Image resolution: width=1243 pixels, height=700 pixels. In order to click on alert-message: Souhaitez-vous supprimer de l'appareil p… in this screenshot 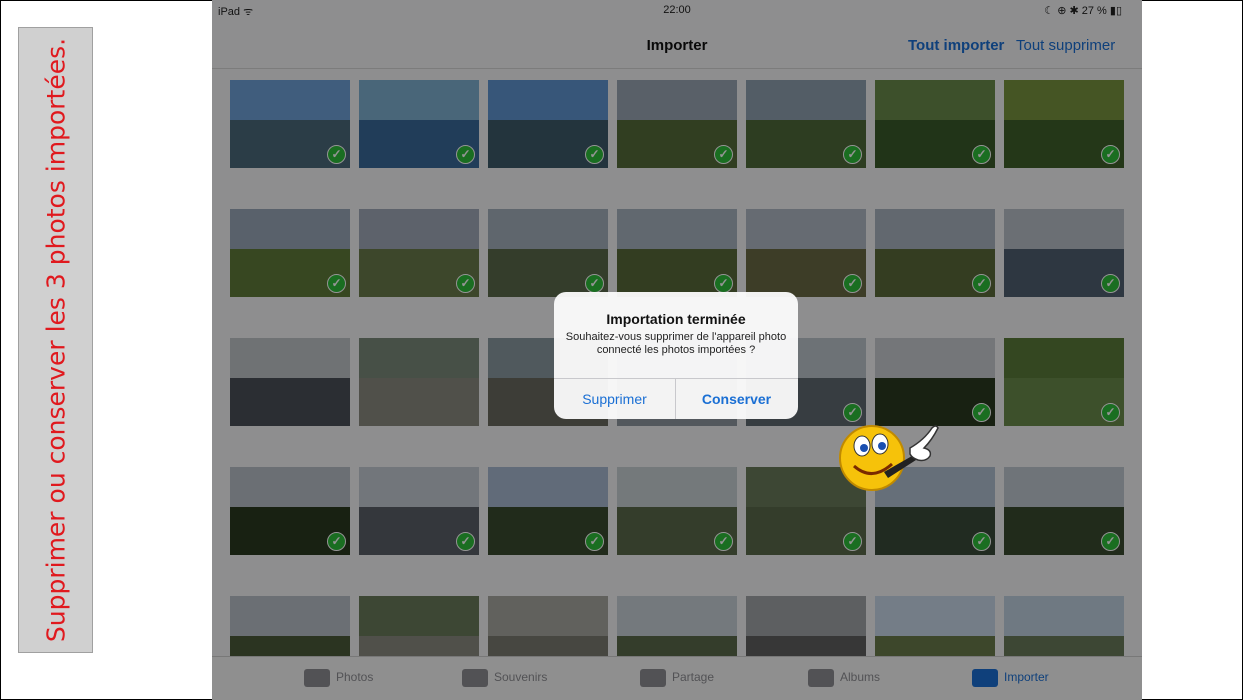, I will do `click(676, 343)`.